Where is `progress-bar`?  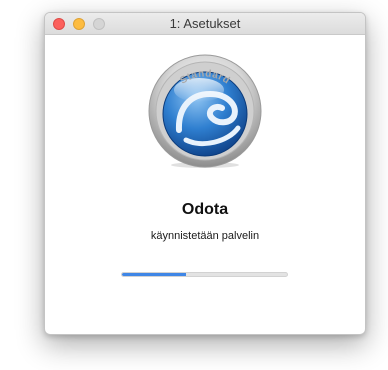 progress-bar is located at coordinates (204, 274).